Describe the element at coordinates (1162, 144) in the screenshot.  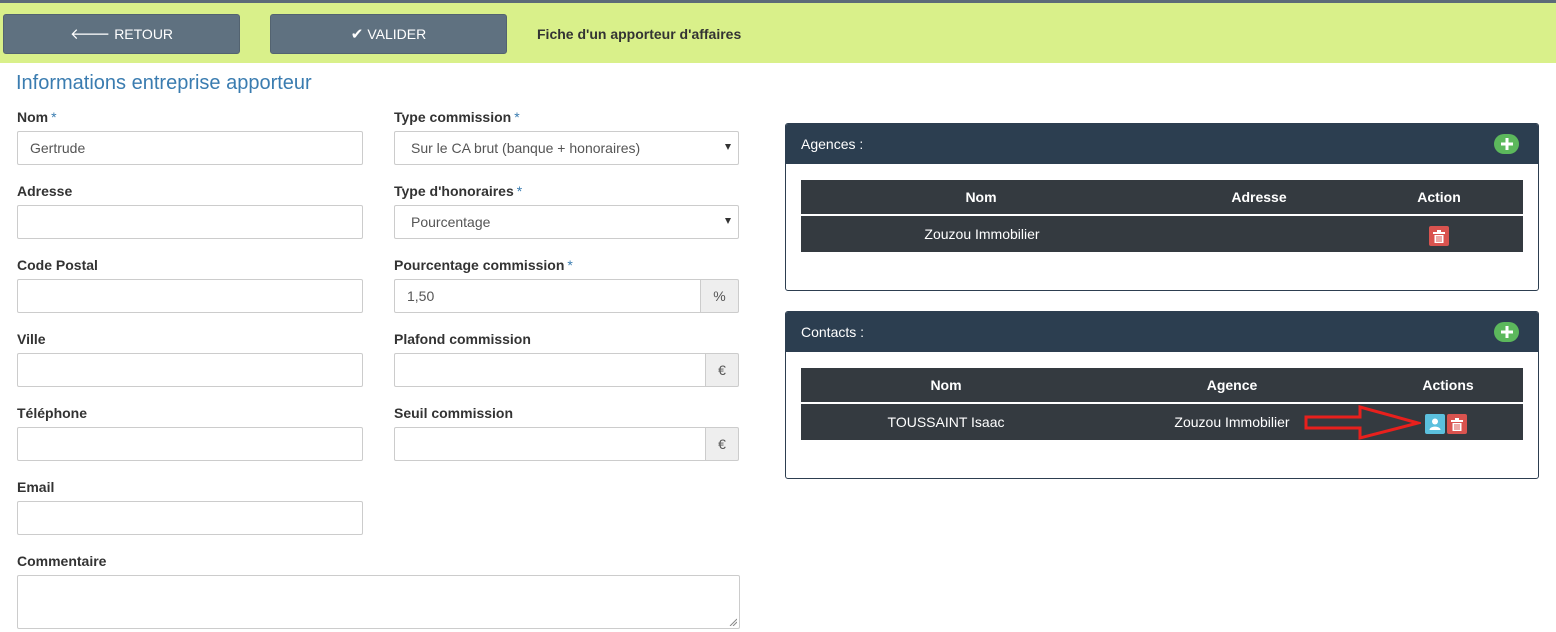
I see `agences-panel-header: Agences :` at that location.